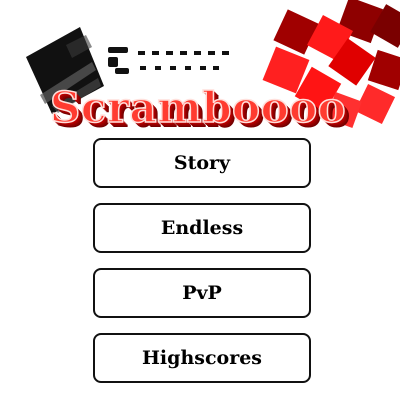 The width and height of the screenshot is (400, 400). What do you see at coordinates (168, 60) in the screenshot?
I see `dotted-trail-icon` at bounding box center [168, 60].